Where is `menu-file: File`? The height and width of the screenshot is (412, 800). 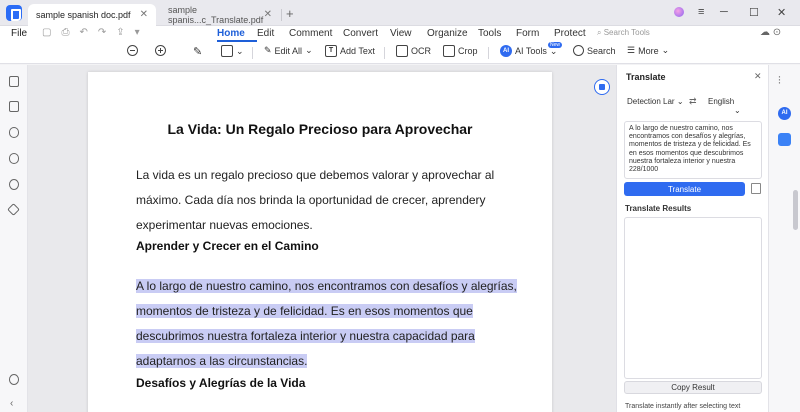
menu-file: File is located at coordinates (19, 33).